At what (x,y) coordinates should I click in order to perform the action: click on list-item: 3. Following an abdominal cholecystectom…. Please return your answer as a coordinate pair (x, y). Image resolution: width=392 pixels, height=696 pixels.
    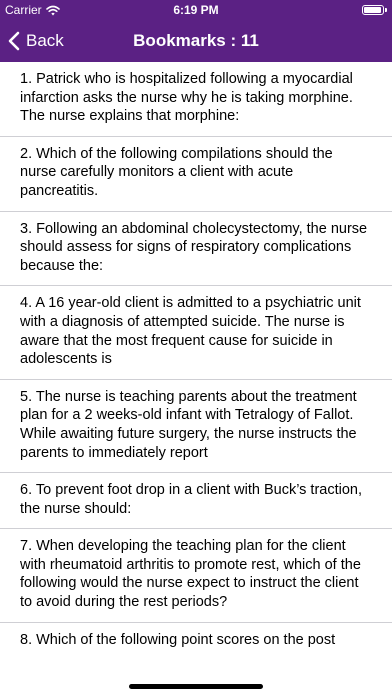
    Looking at the image, I should click on (196, 249).